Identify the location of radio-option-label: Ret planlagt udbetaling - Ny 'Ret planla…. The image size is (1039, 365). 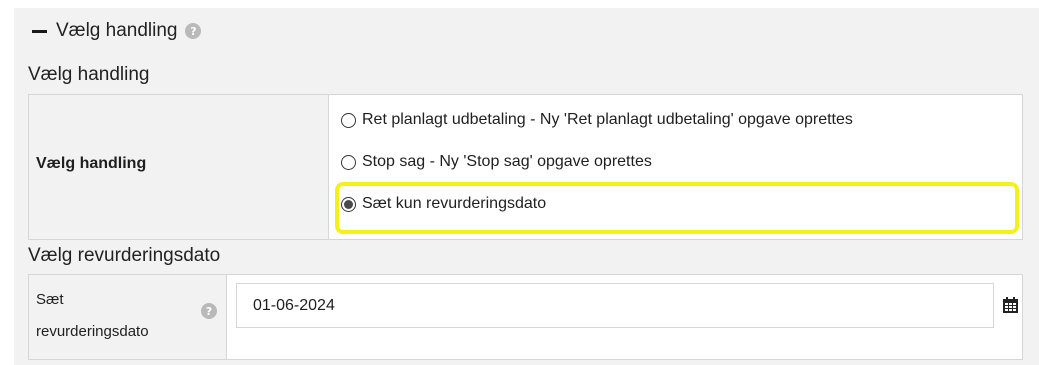
(607, 119).